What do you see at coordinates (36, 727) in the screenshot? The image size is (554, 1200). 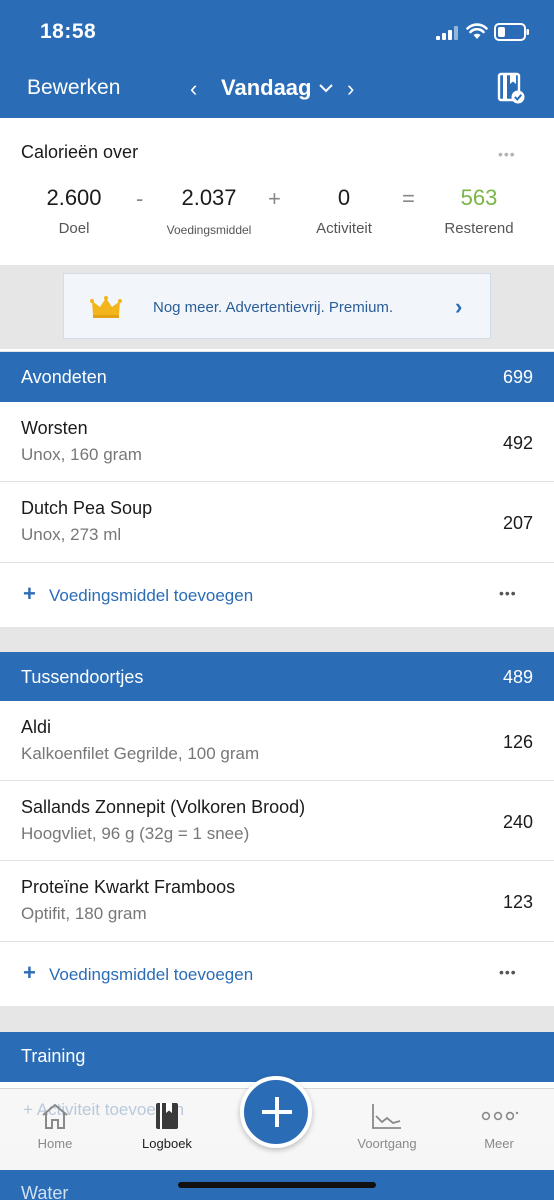 I see `food-name: Aldi` at bounding box center [36, 727].